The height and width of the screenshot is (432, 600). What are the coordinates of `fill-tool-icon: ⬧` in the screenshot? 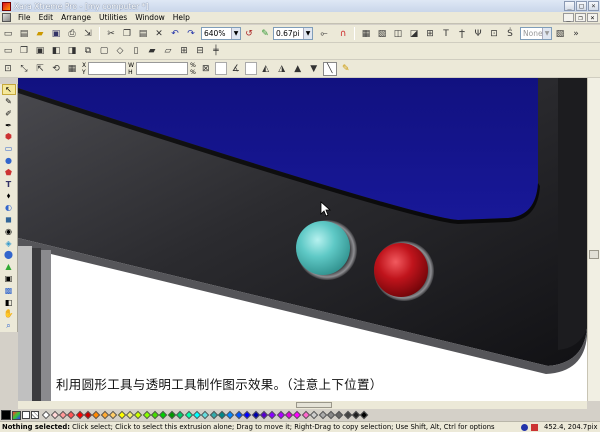 It's located at (9, 195).